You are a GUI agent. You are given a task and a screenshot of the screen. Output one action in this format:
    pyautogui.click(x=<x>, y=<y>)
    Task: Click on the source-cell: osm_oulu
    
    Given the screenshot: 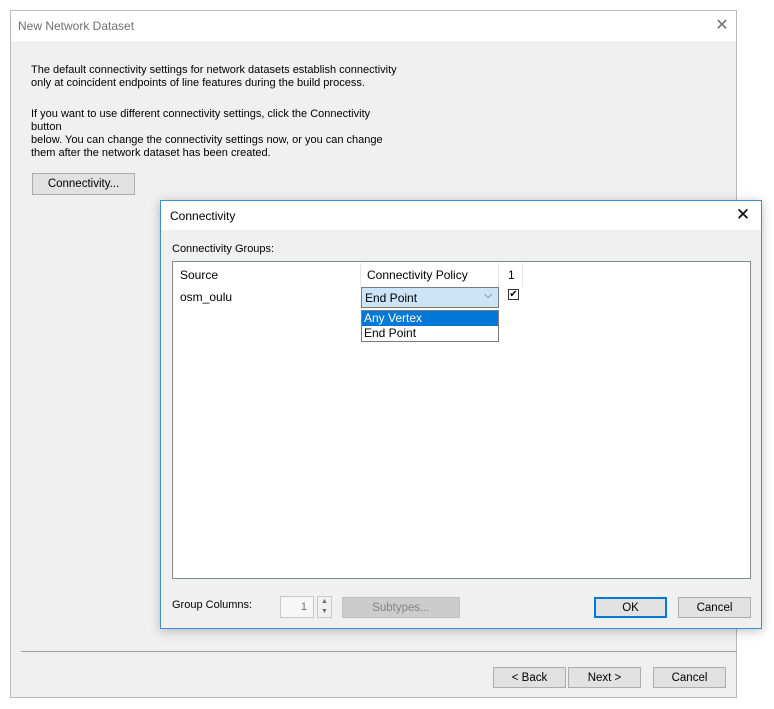 What is the action you would take?
    pyautogui.click(x=206, y=297)
    